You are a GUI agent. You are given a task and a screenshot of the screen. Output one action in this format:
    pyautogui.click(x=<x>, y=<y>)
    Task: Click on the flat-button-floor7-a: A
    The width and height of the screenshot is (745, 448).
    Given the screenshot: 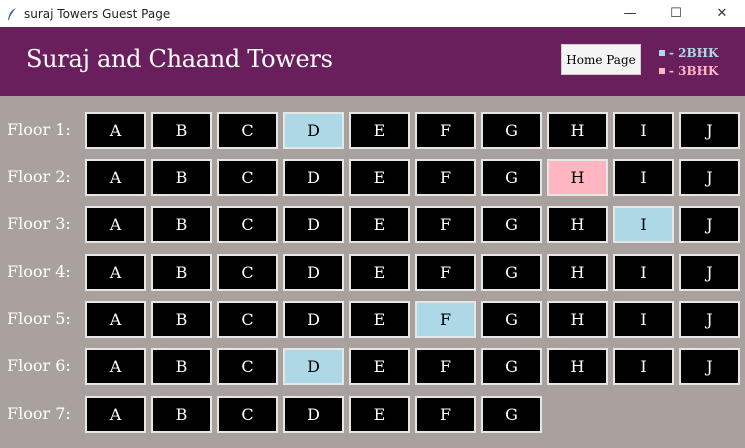 What is the action you would take?
    pyautogui.click(x=115, y=414)
    